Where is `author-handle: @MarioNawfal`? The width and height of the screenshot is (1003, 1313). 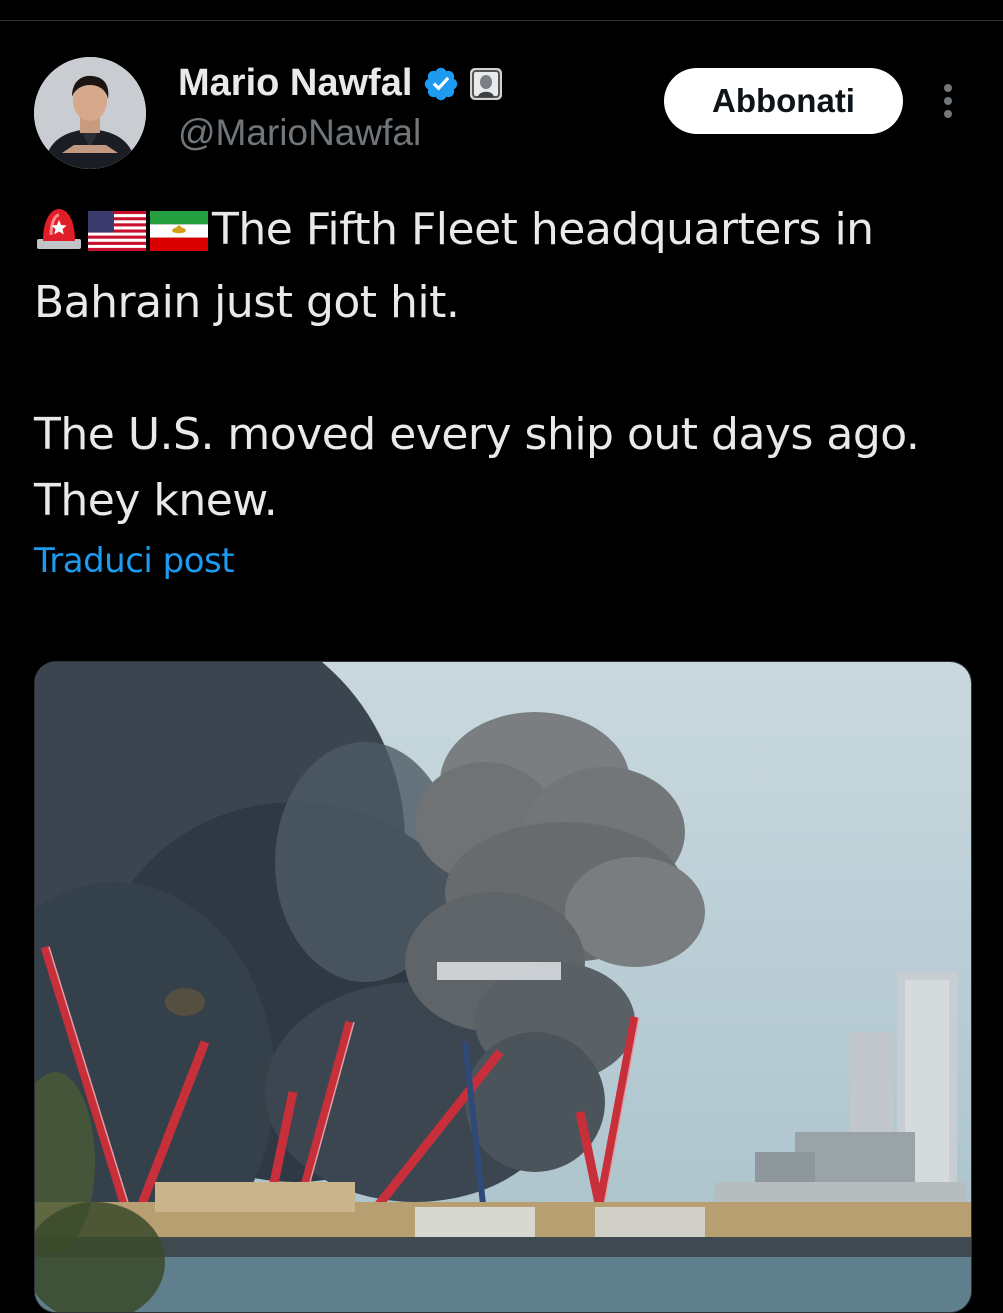 author-handle: @MarioNawfal is located at coordinates (299, 133).